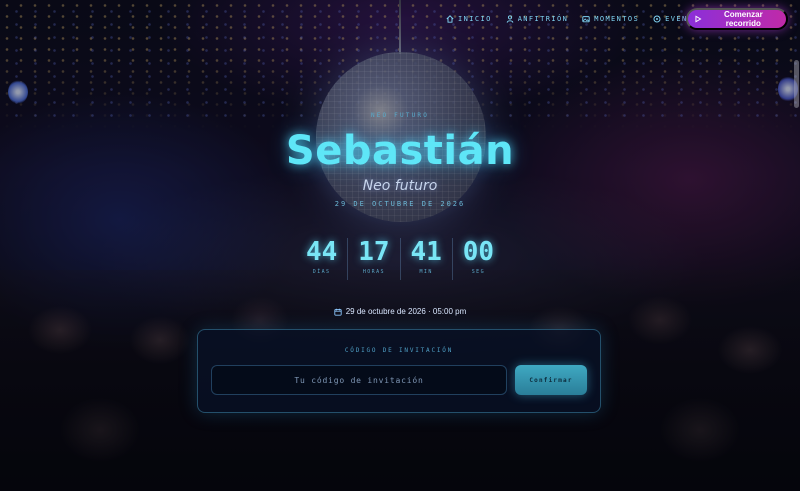  What do you see at coordinates (373, 272) in the screenshot?
I see `countdown-label: Horas` at bounding box center [373, 272].